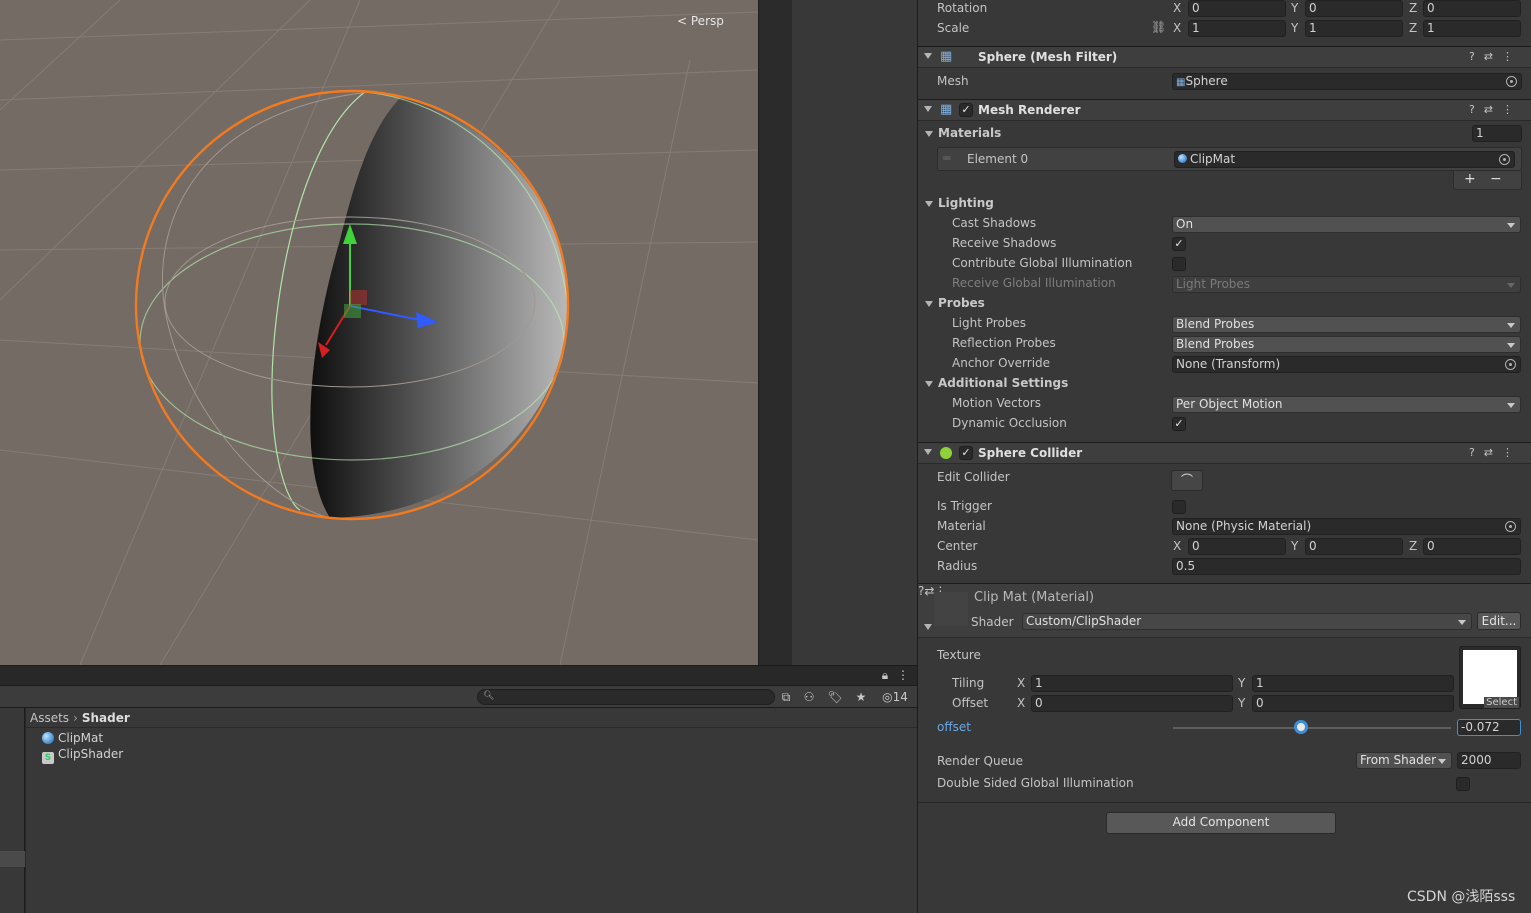 This screenshot has width=1531, height=913. Describe the element at coordinates (1224, 762) in the screenshot. I see `render-queue-row: Render Queue From Shader 2000` at that location.